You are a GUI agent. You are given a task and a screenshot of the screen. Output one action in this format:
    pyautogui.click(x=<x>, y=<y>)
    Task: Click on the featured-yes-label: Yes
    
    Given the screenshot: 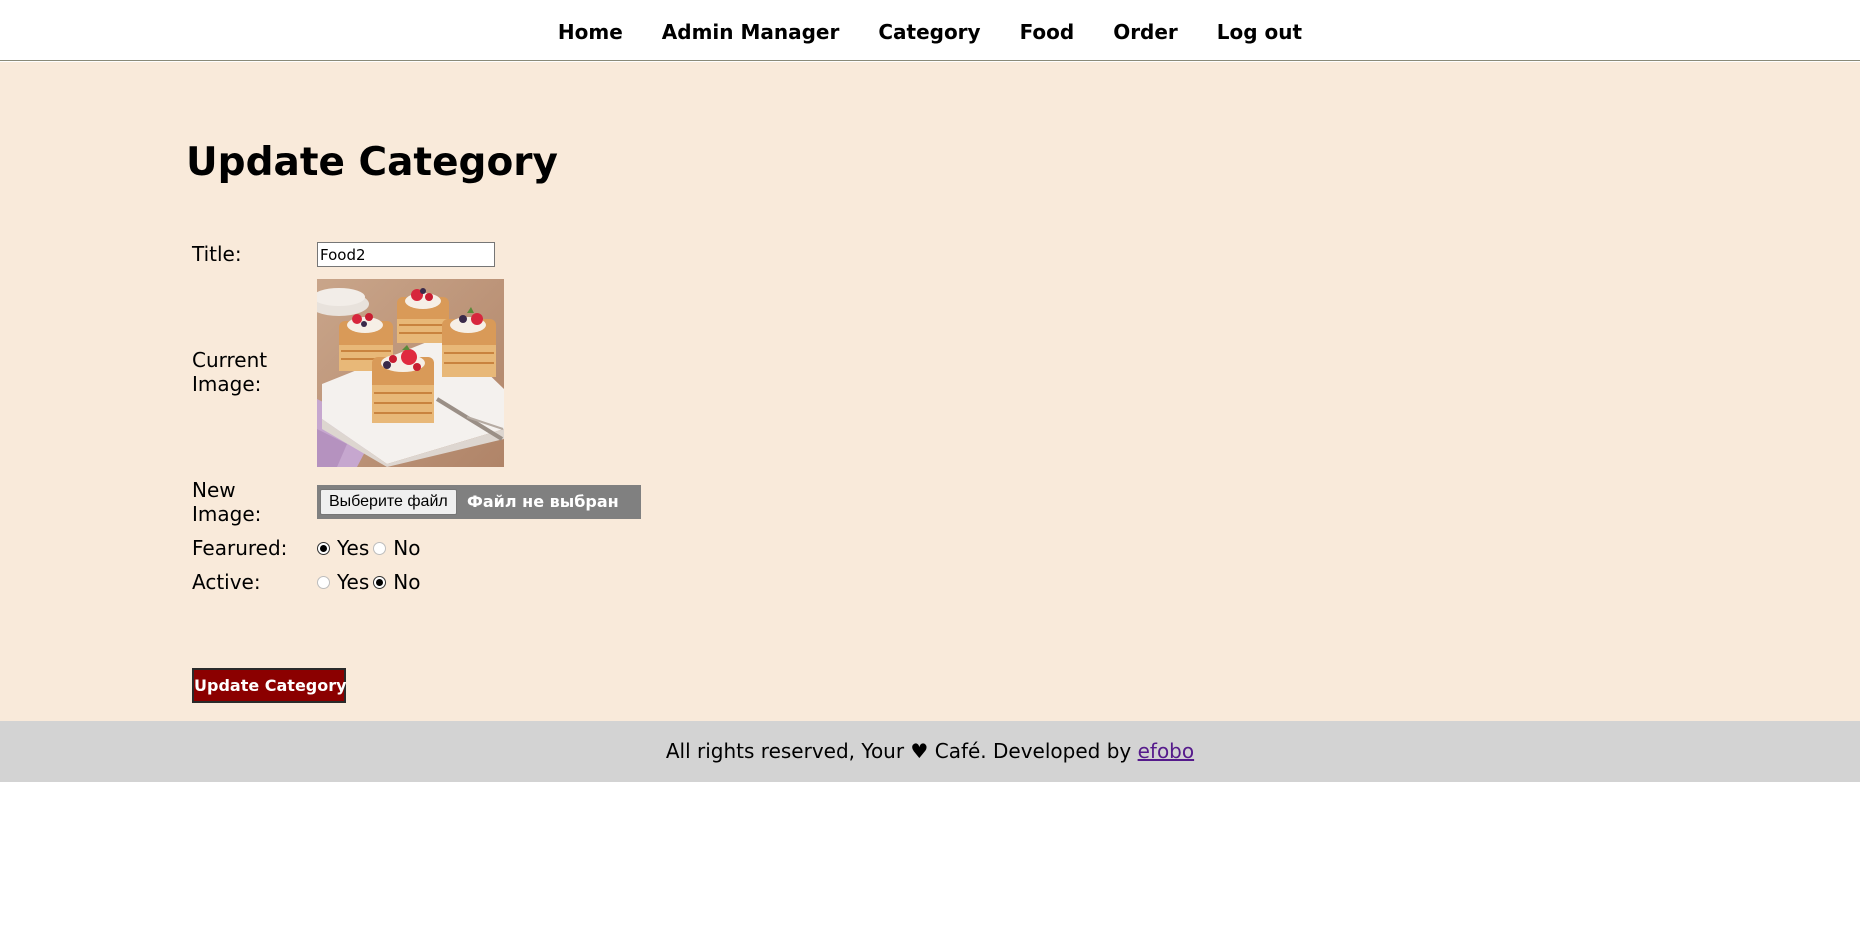 What is the action you would take?
    pyautogui.click(x=353, y=548)
    